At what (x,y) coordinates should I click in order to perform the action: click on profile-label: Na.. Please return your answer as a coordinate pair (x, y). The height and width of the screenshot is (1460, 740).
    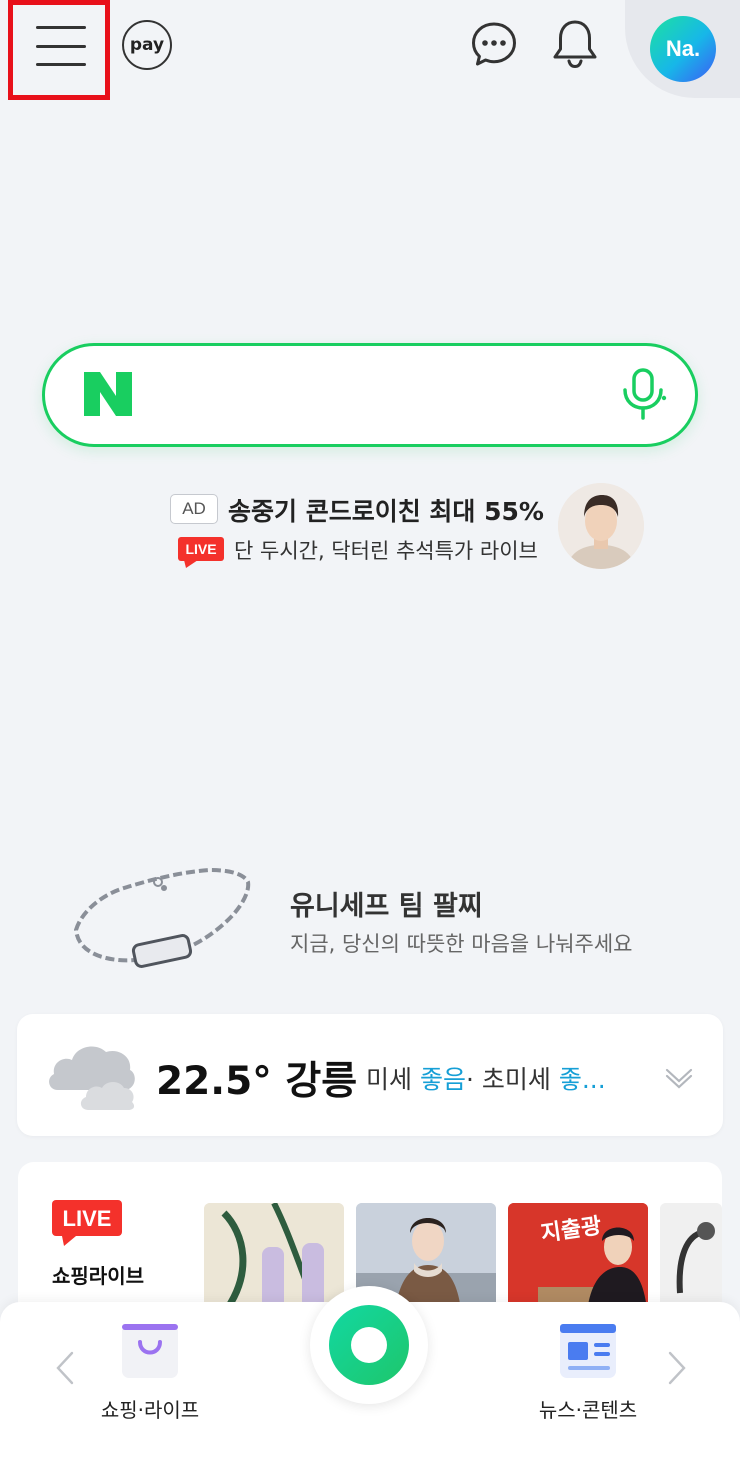
    Looking at the image, I should click on (683, 48).